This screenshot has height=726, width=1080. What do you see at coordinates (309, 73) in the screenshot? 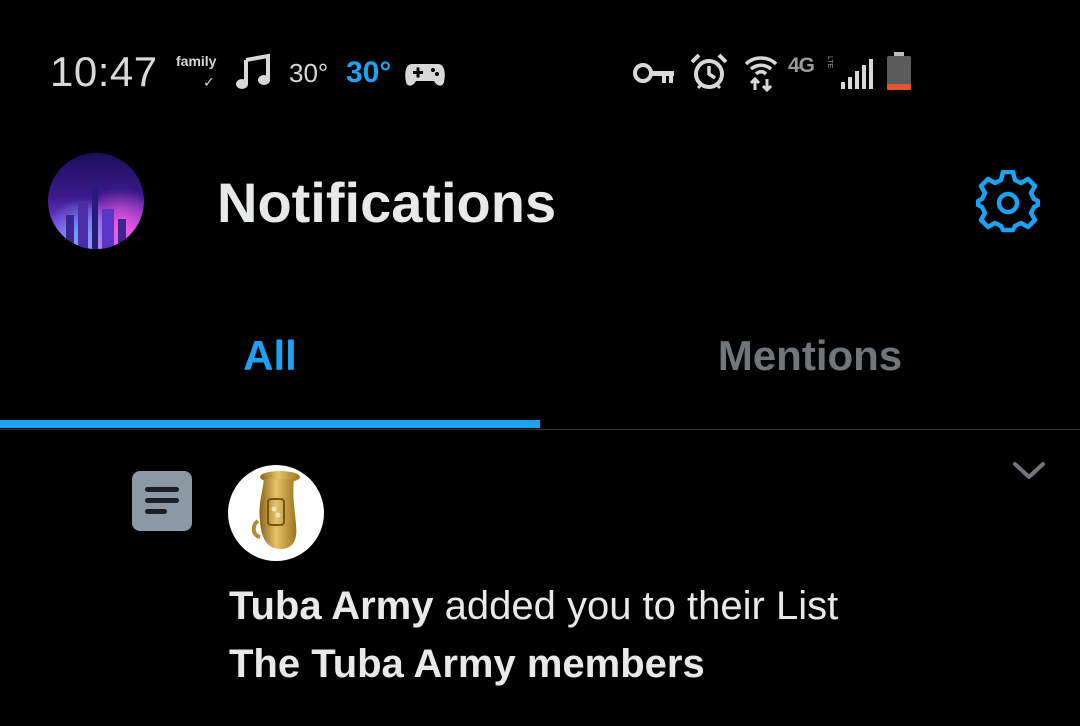
I see `status-temperature: 30°` at bounding box center [309, 73].